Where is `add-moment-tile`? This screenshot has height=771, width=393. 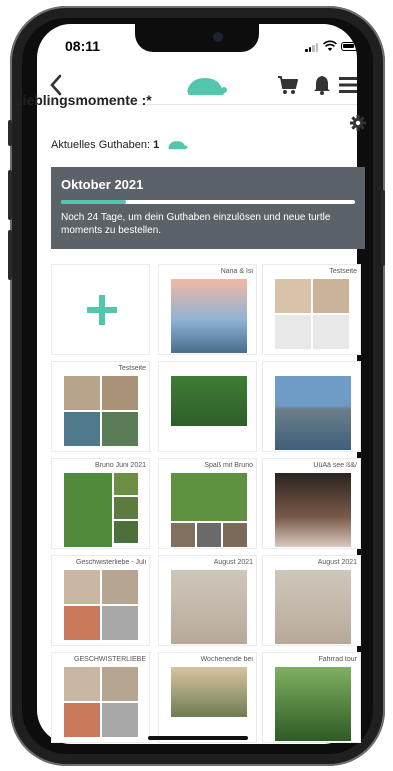 add-moment-tile is located at coordinates (100, 309).